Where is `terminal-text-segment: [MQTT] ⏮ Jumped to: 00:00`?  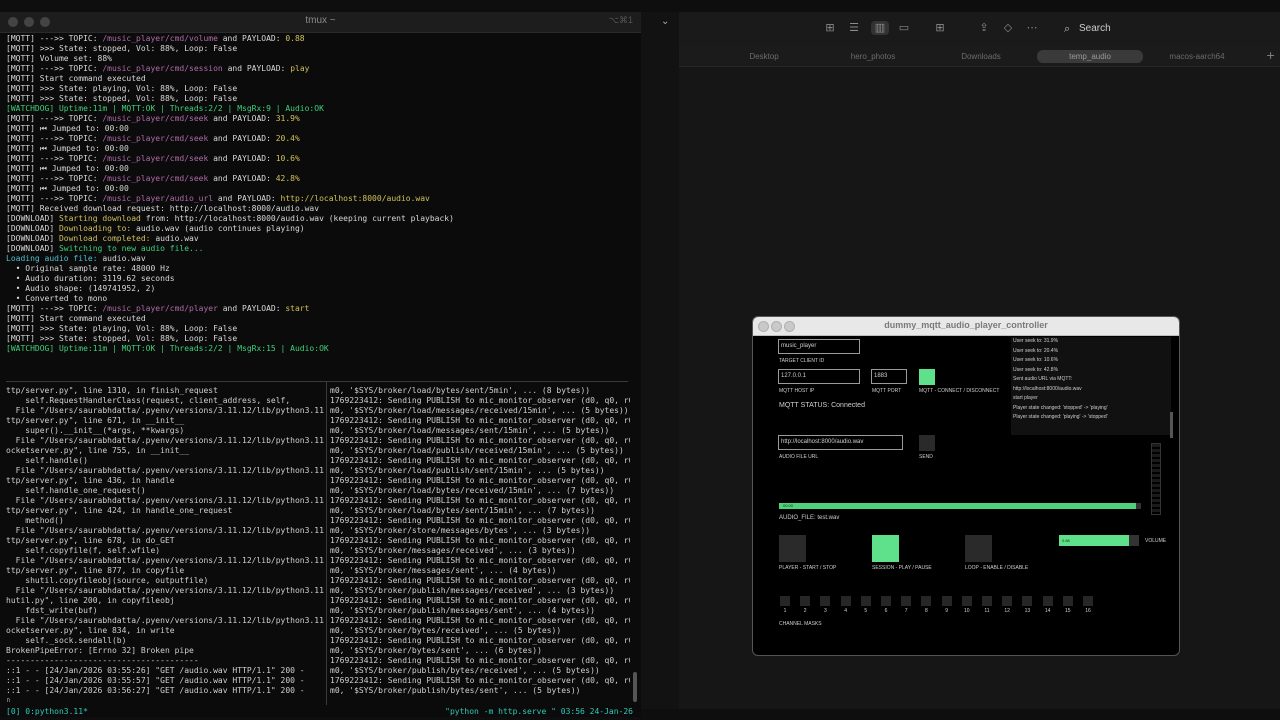
terminal-text-segment: [MQTT] ⏮ Jumped to: 00:00 is located at coordinates (67, 148).